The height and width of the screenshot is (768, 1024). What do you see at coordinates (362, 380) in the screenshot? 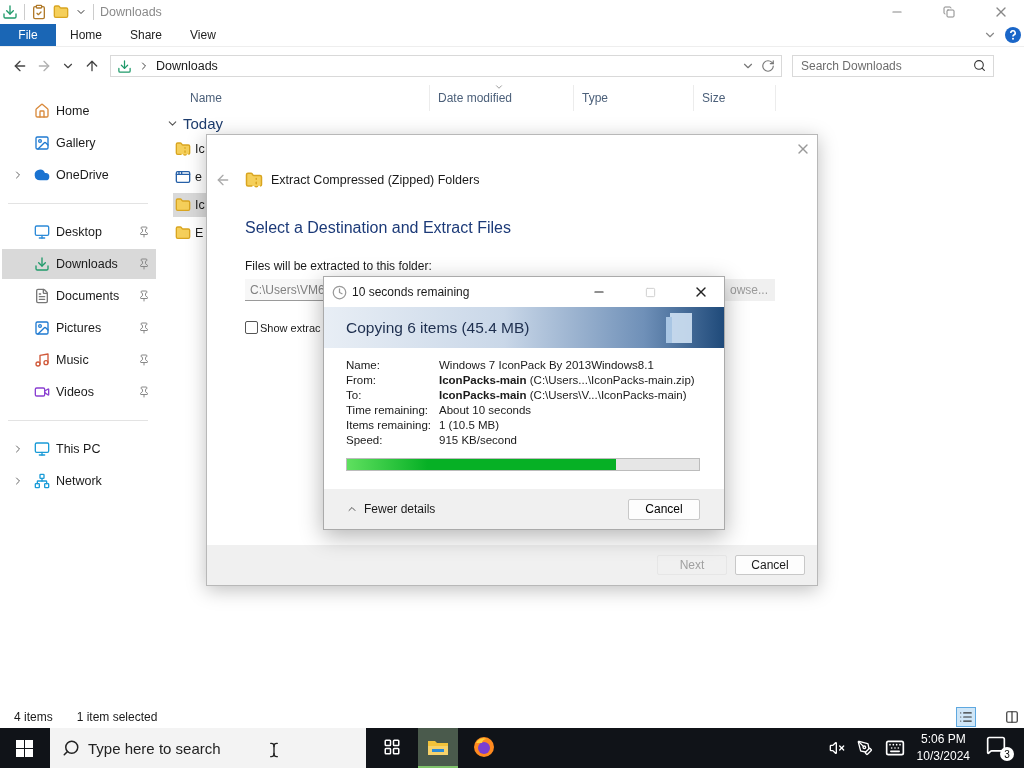
I see `detail-label: From:` at bounding box center [362, 380].